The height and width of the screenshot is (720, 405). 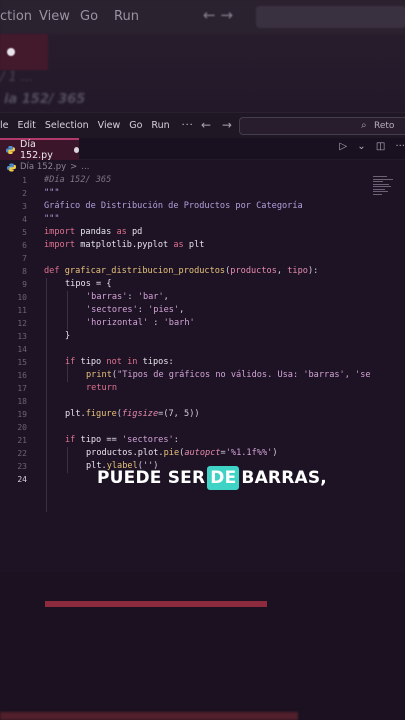 What do you see at coordinates (126, 16) in the screenshot?
I see `background-menu-item: Run` at bounding box center [126, 16].